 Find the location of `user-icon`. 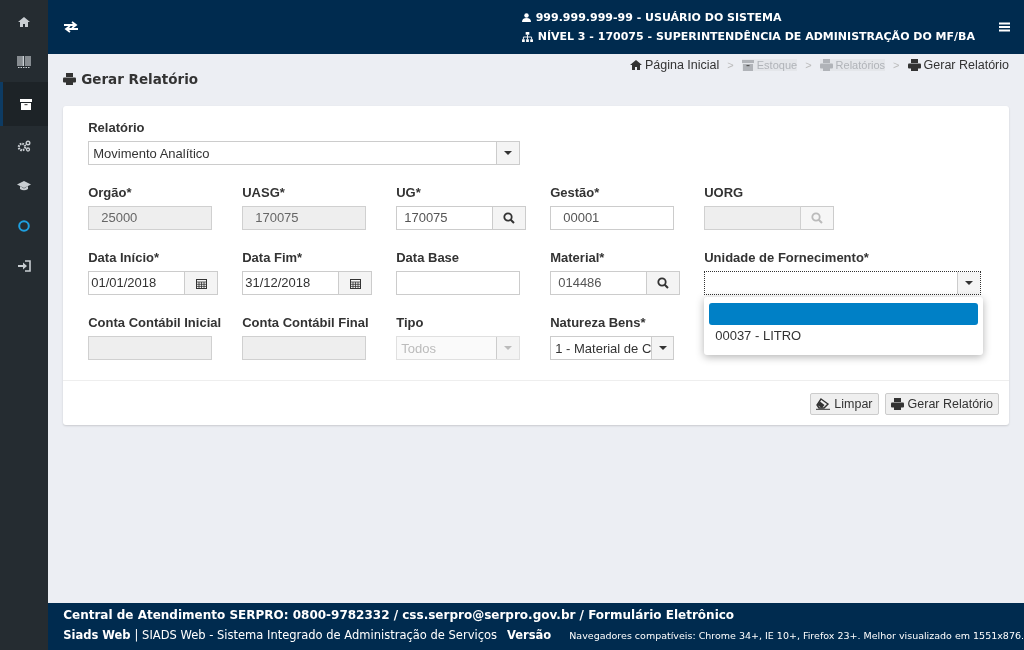

user-icon is located at coordinates (526, 17).